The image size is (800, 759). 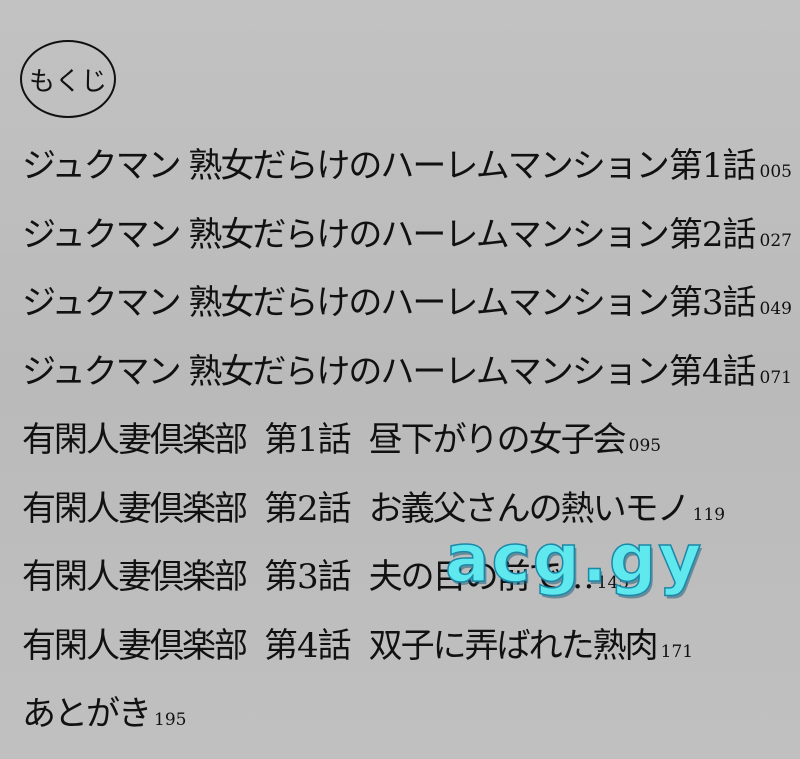 What do you see at coordinates (87, 714) in the screenshot?
I see `entry-series: あとがき` at bounding box center [87, 714].